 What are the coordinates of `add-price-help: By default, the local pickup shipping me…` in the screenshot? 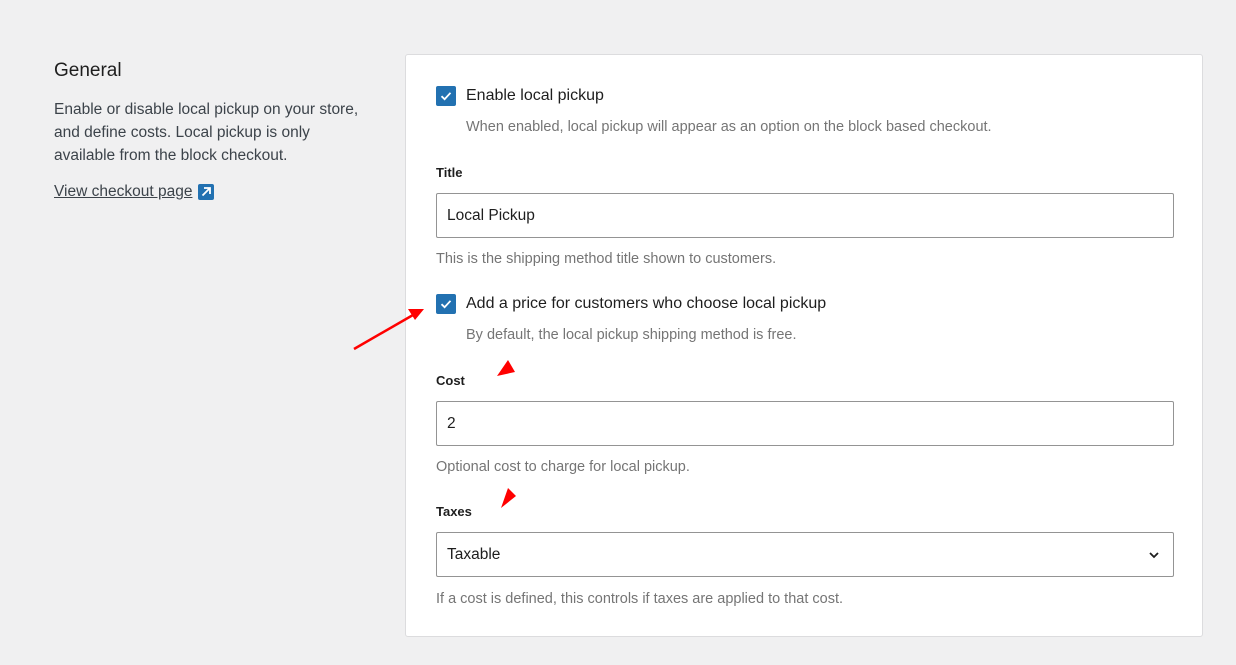 It's located at (631, 335).